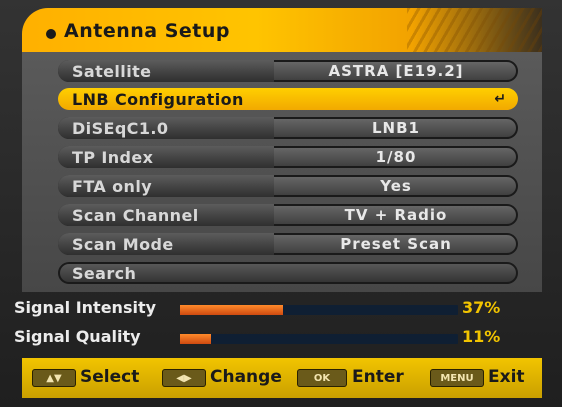  What do you see at coordinates (288, 215) in the screenshot?
I see `menu-item-scan-channel: Scan Channel TV + Radio` at bounding box center [288, 215].